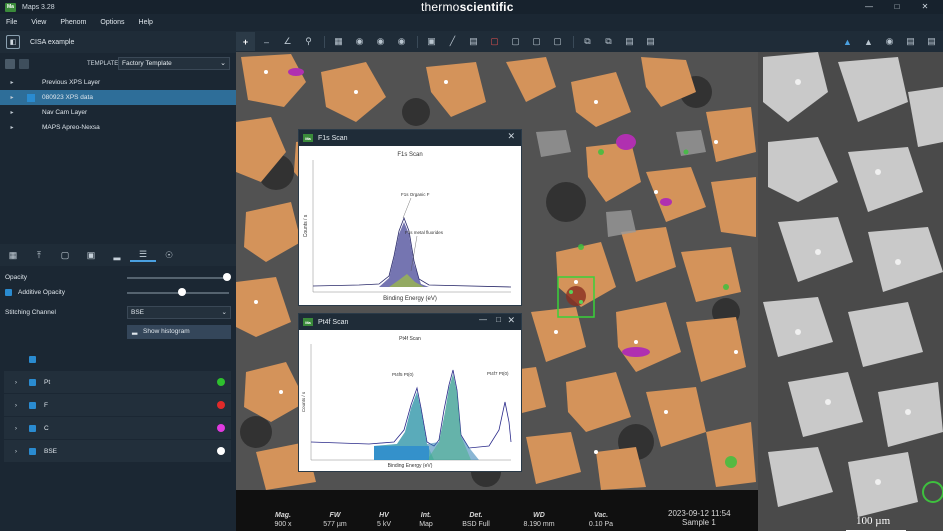  Describe the element at coordinates (910, 41) in the screenshot. I see `tile-view-icon: ▤` at that location.